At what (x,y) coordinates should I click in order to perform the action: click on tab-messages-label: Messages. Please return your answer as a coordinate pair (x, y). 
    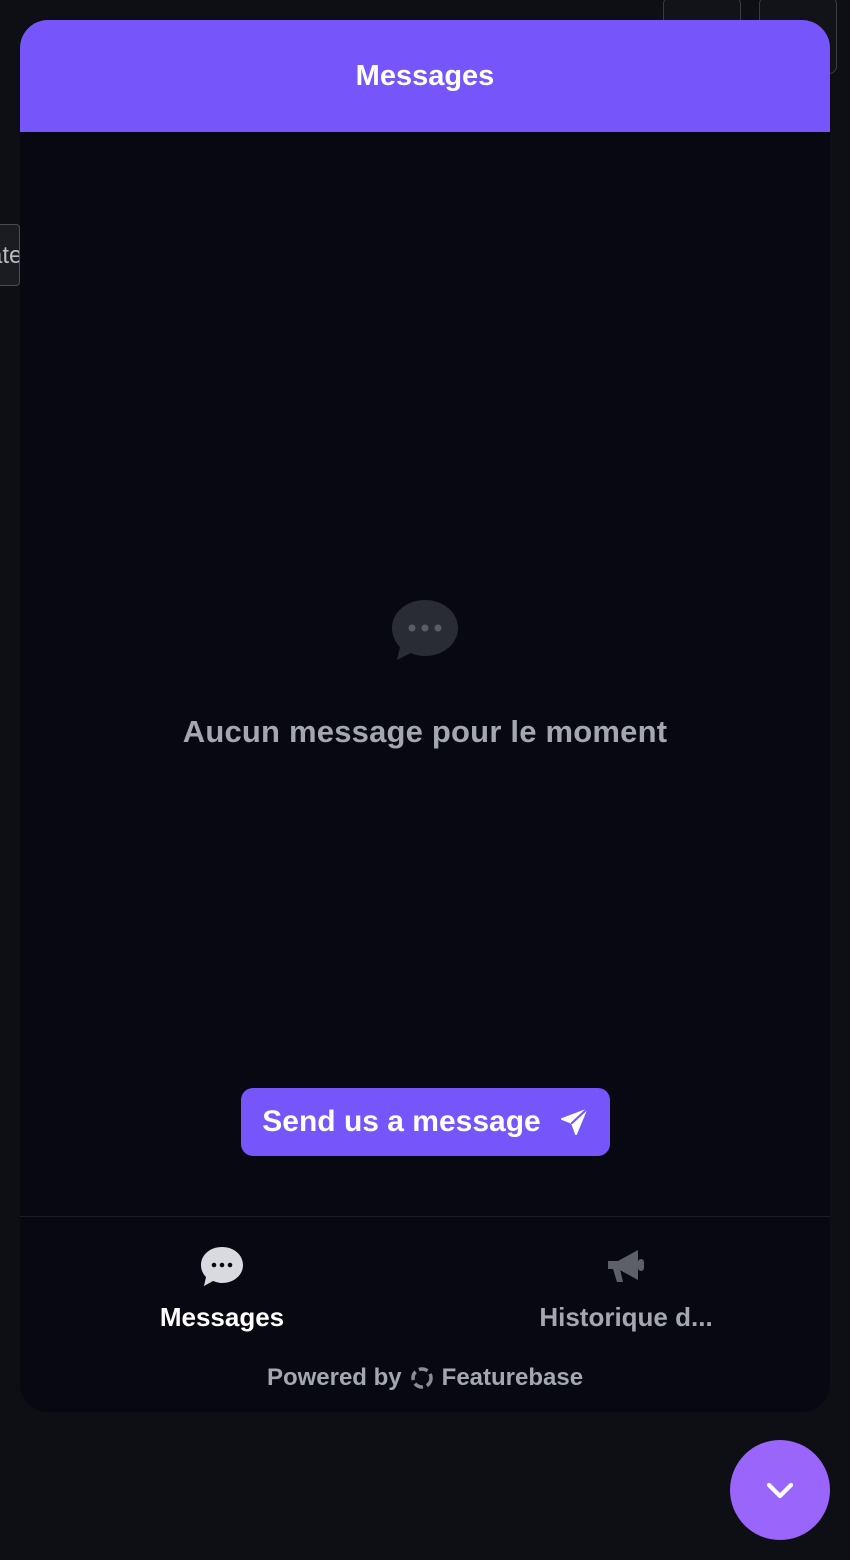
    Looking at the image, I should click on (222, 1317).